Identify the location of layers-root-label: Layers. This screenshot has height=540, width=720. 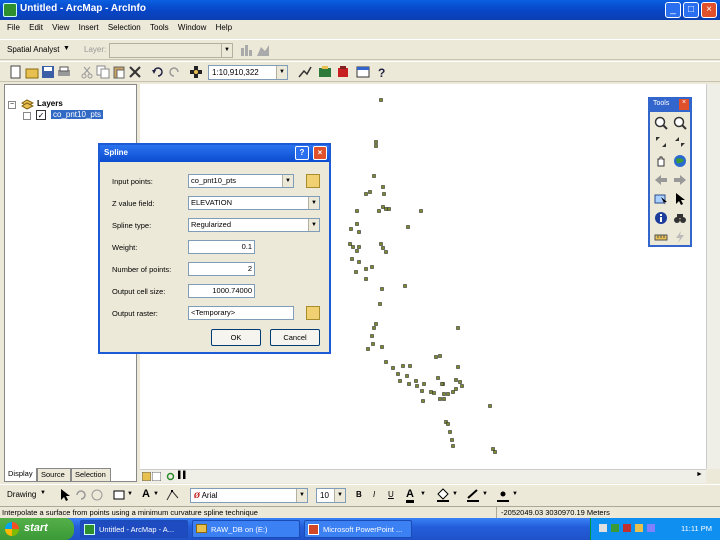
(50, 103).